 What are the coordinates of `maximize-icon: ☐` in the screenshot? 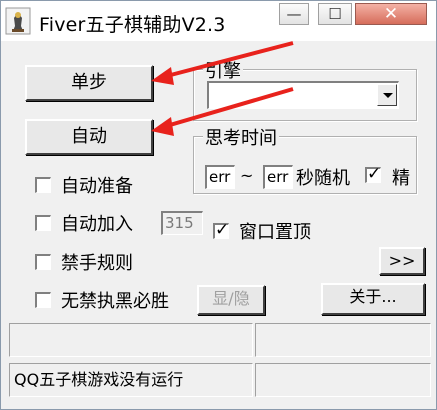 It's located at (335, 14).